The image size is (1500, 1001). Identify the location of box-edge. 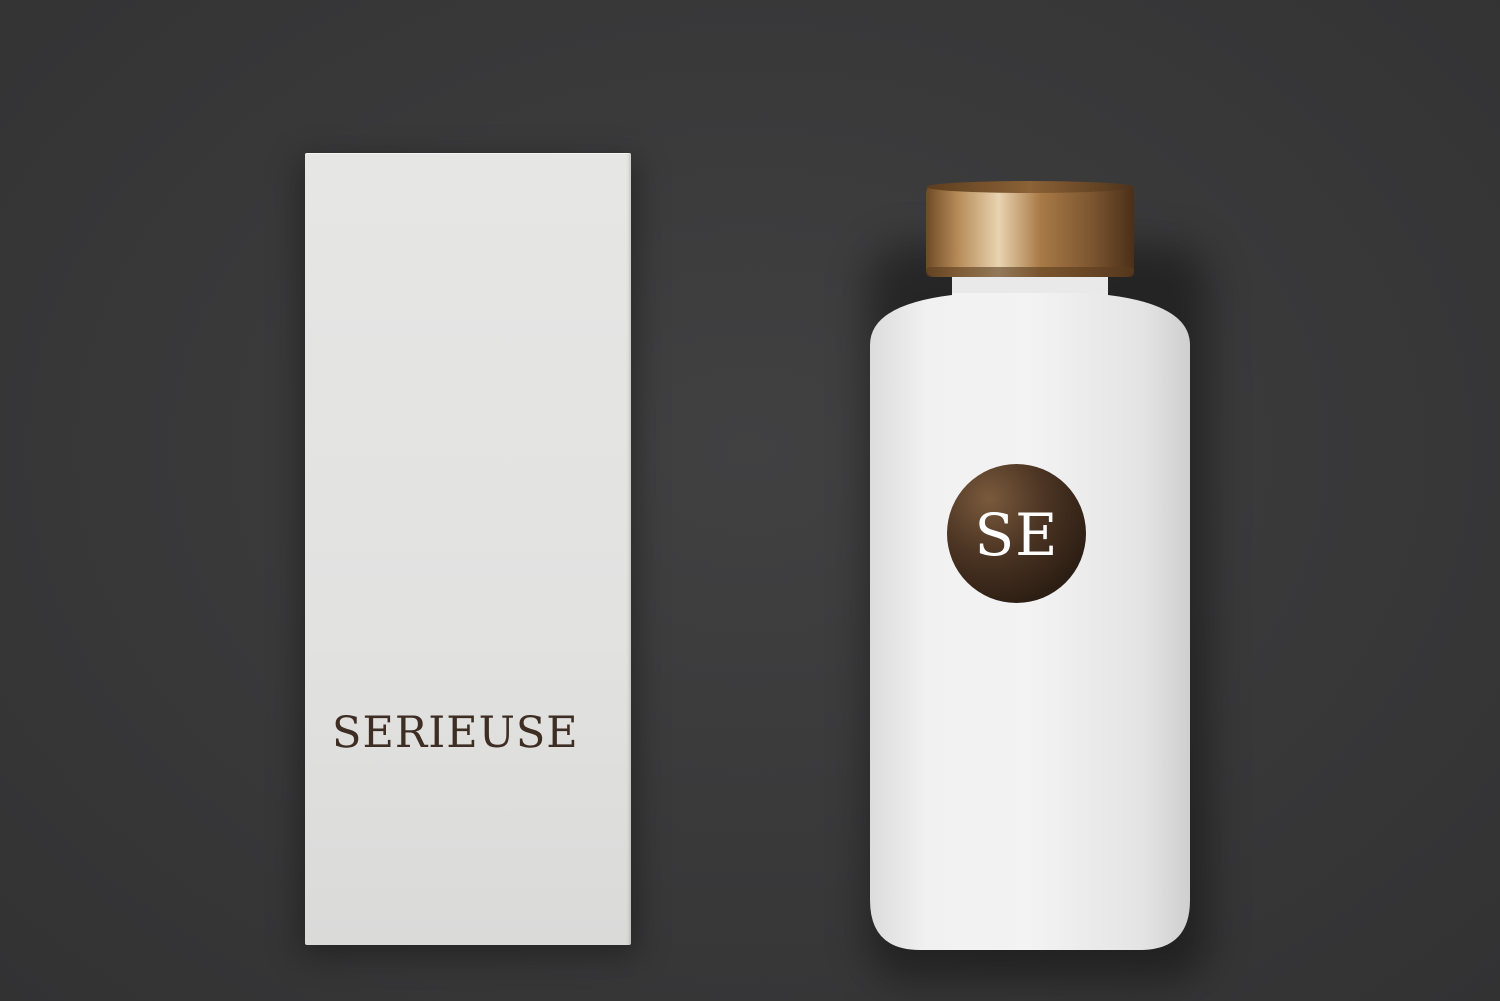
(628, 549).